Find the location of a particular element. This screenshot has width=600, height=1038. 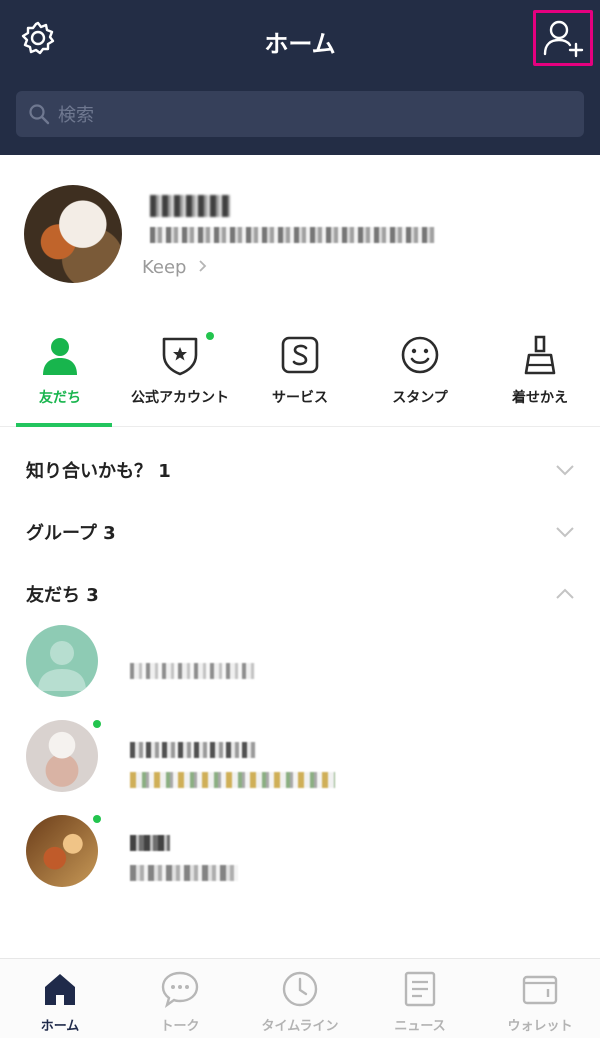

default-avatar-icon is located at coordinates (62, 666).